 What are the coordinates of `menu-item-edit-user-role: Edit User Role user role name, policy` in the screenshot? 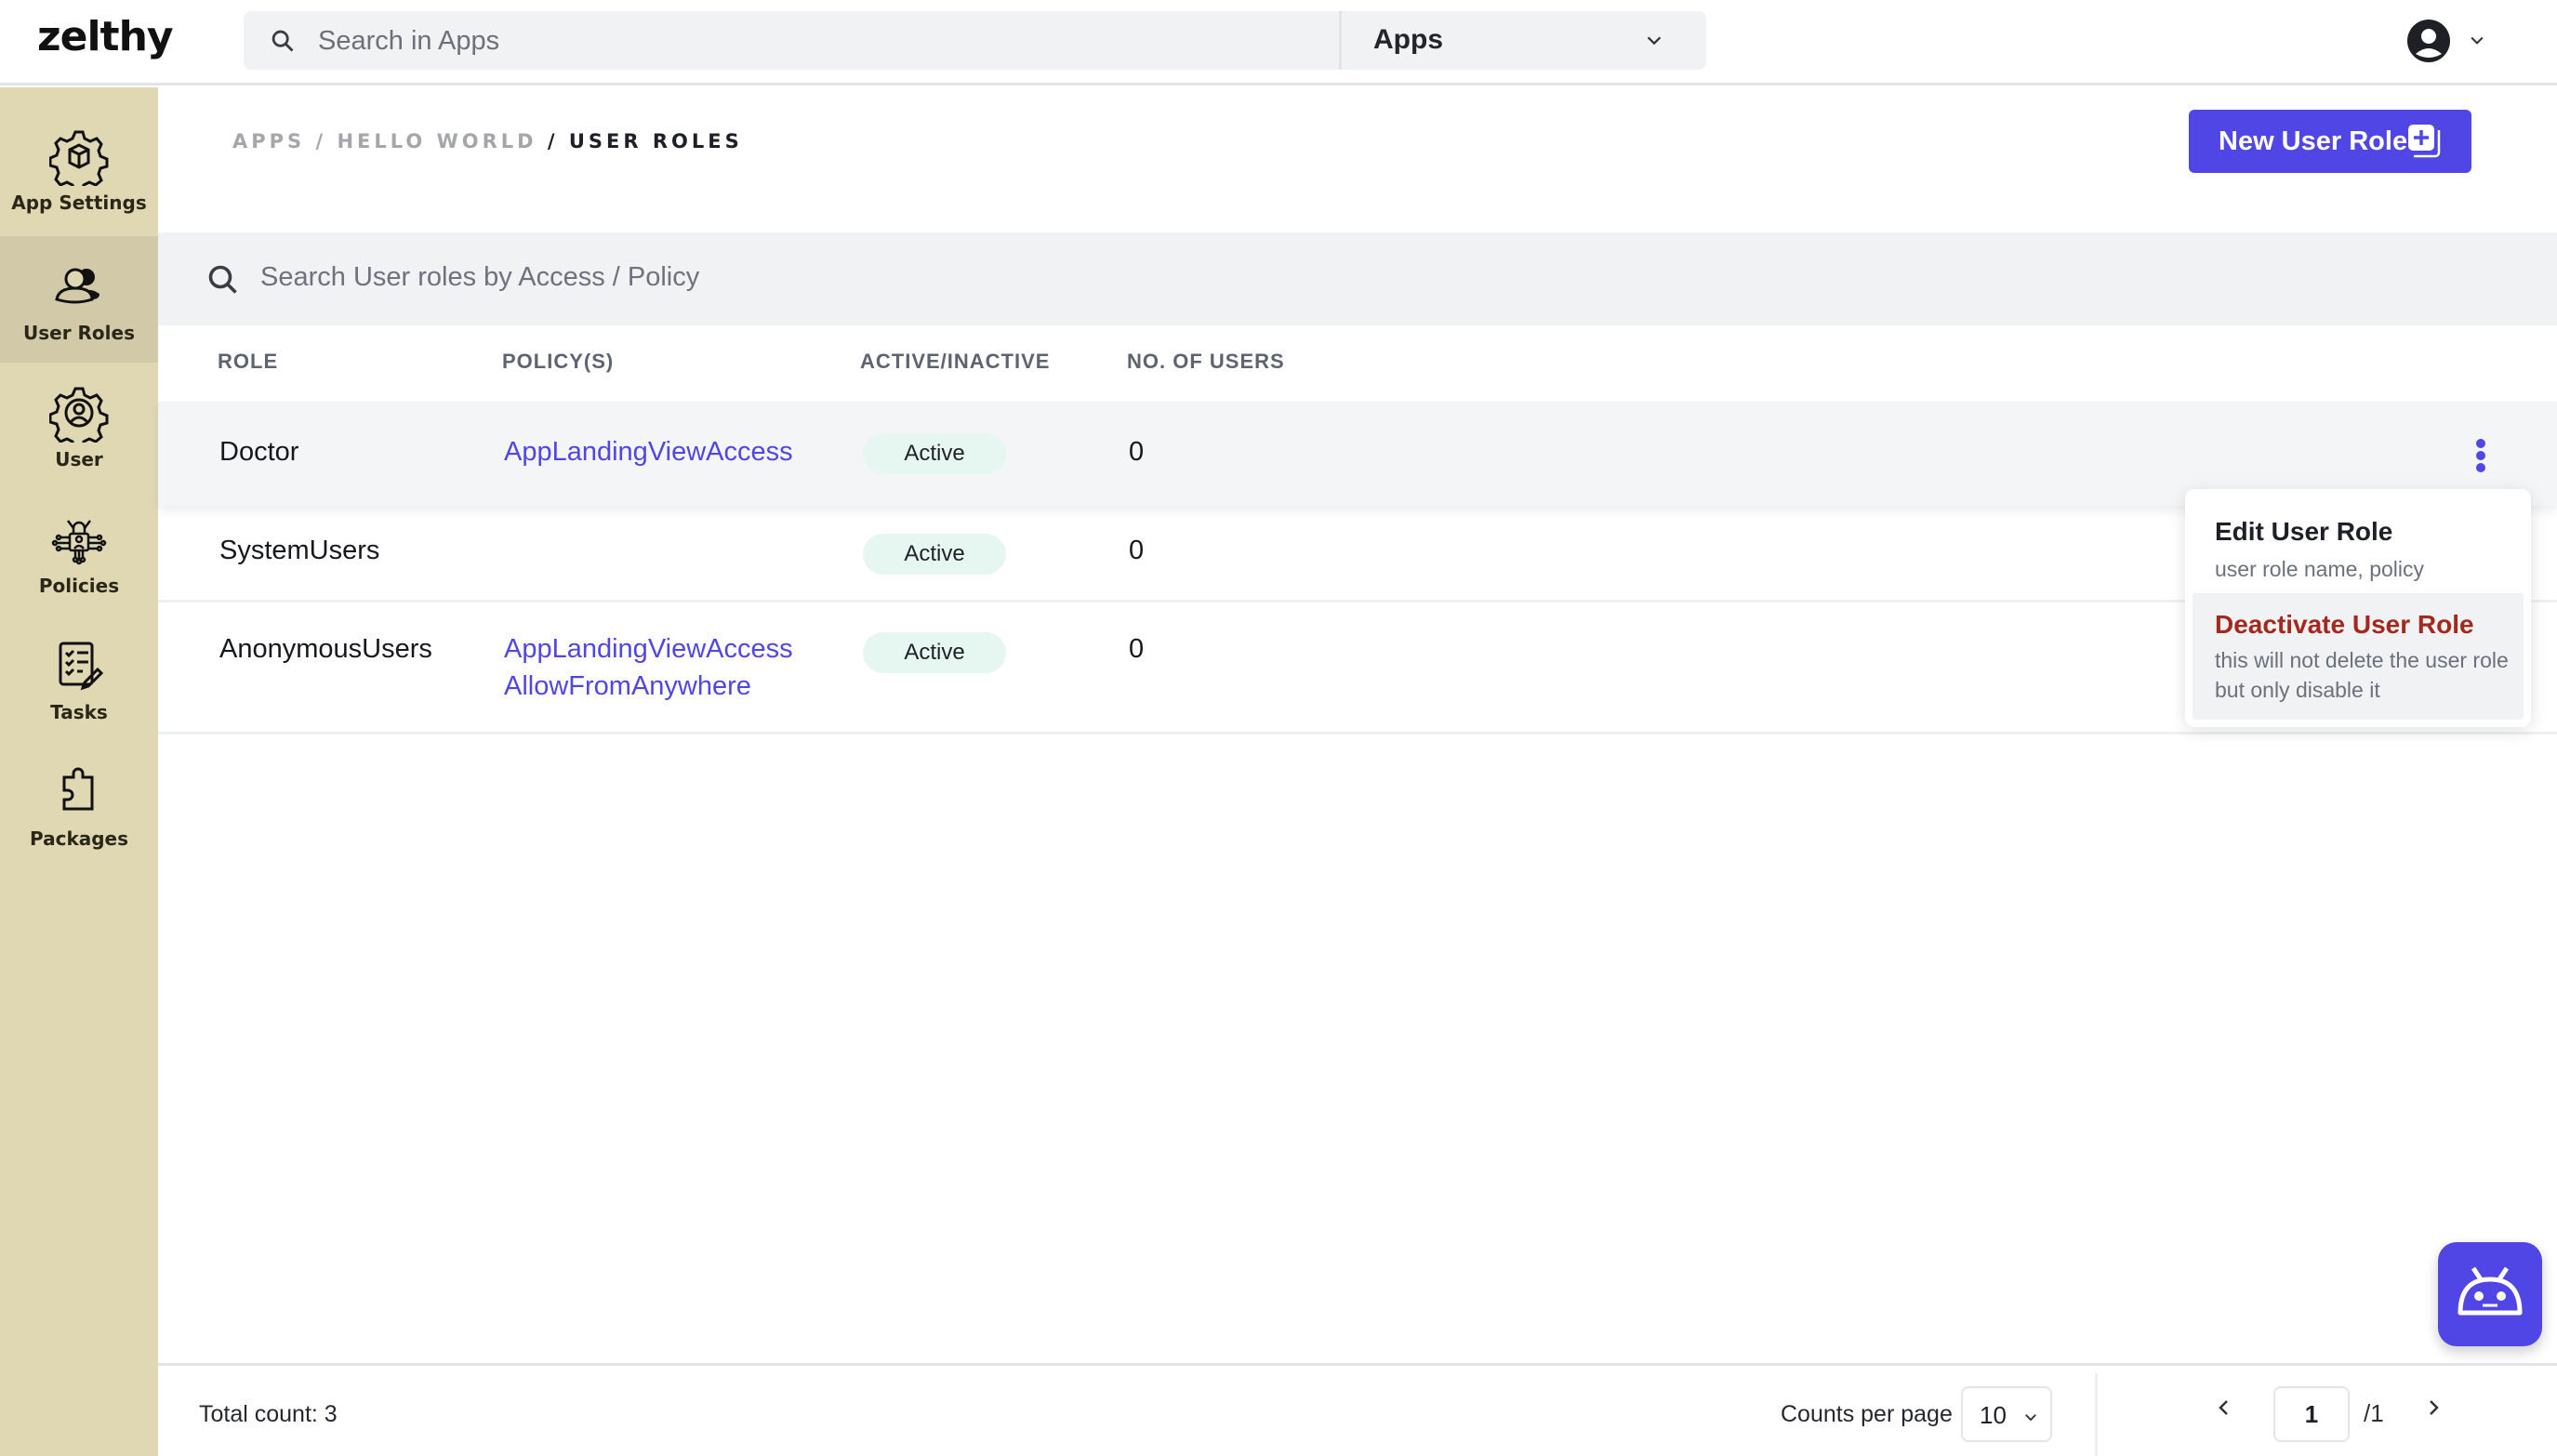 It's located at (2358, 542).